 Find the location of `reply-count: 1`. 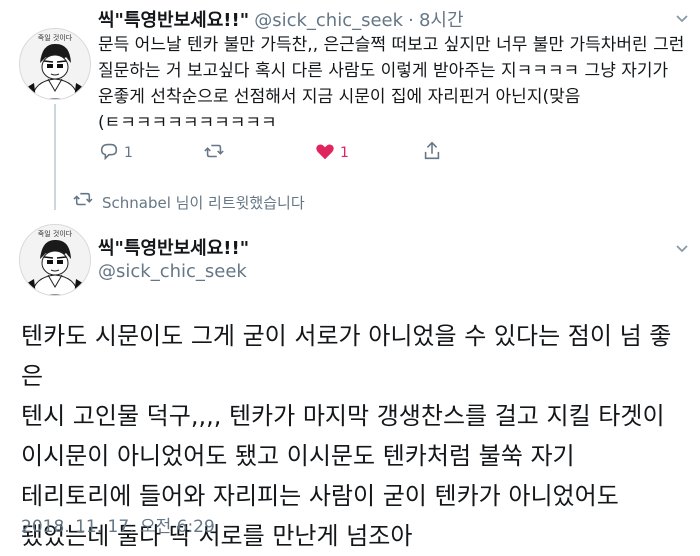

reply-count: 1 is located at coordinates (128, 153).